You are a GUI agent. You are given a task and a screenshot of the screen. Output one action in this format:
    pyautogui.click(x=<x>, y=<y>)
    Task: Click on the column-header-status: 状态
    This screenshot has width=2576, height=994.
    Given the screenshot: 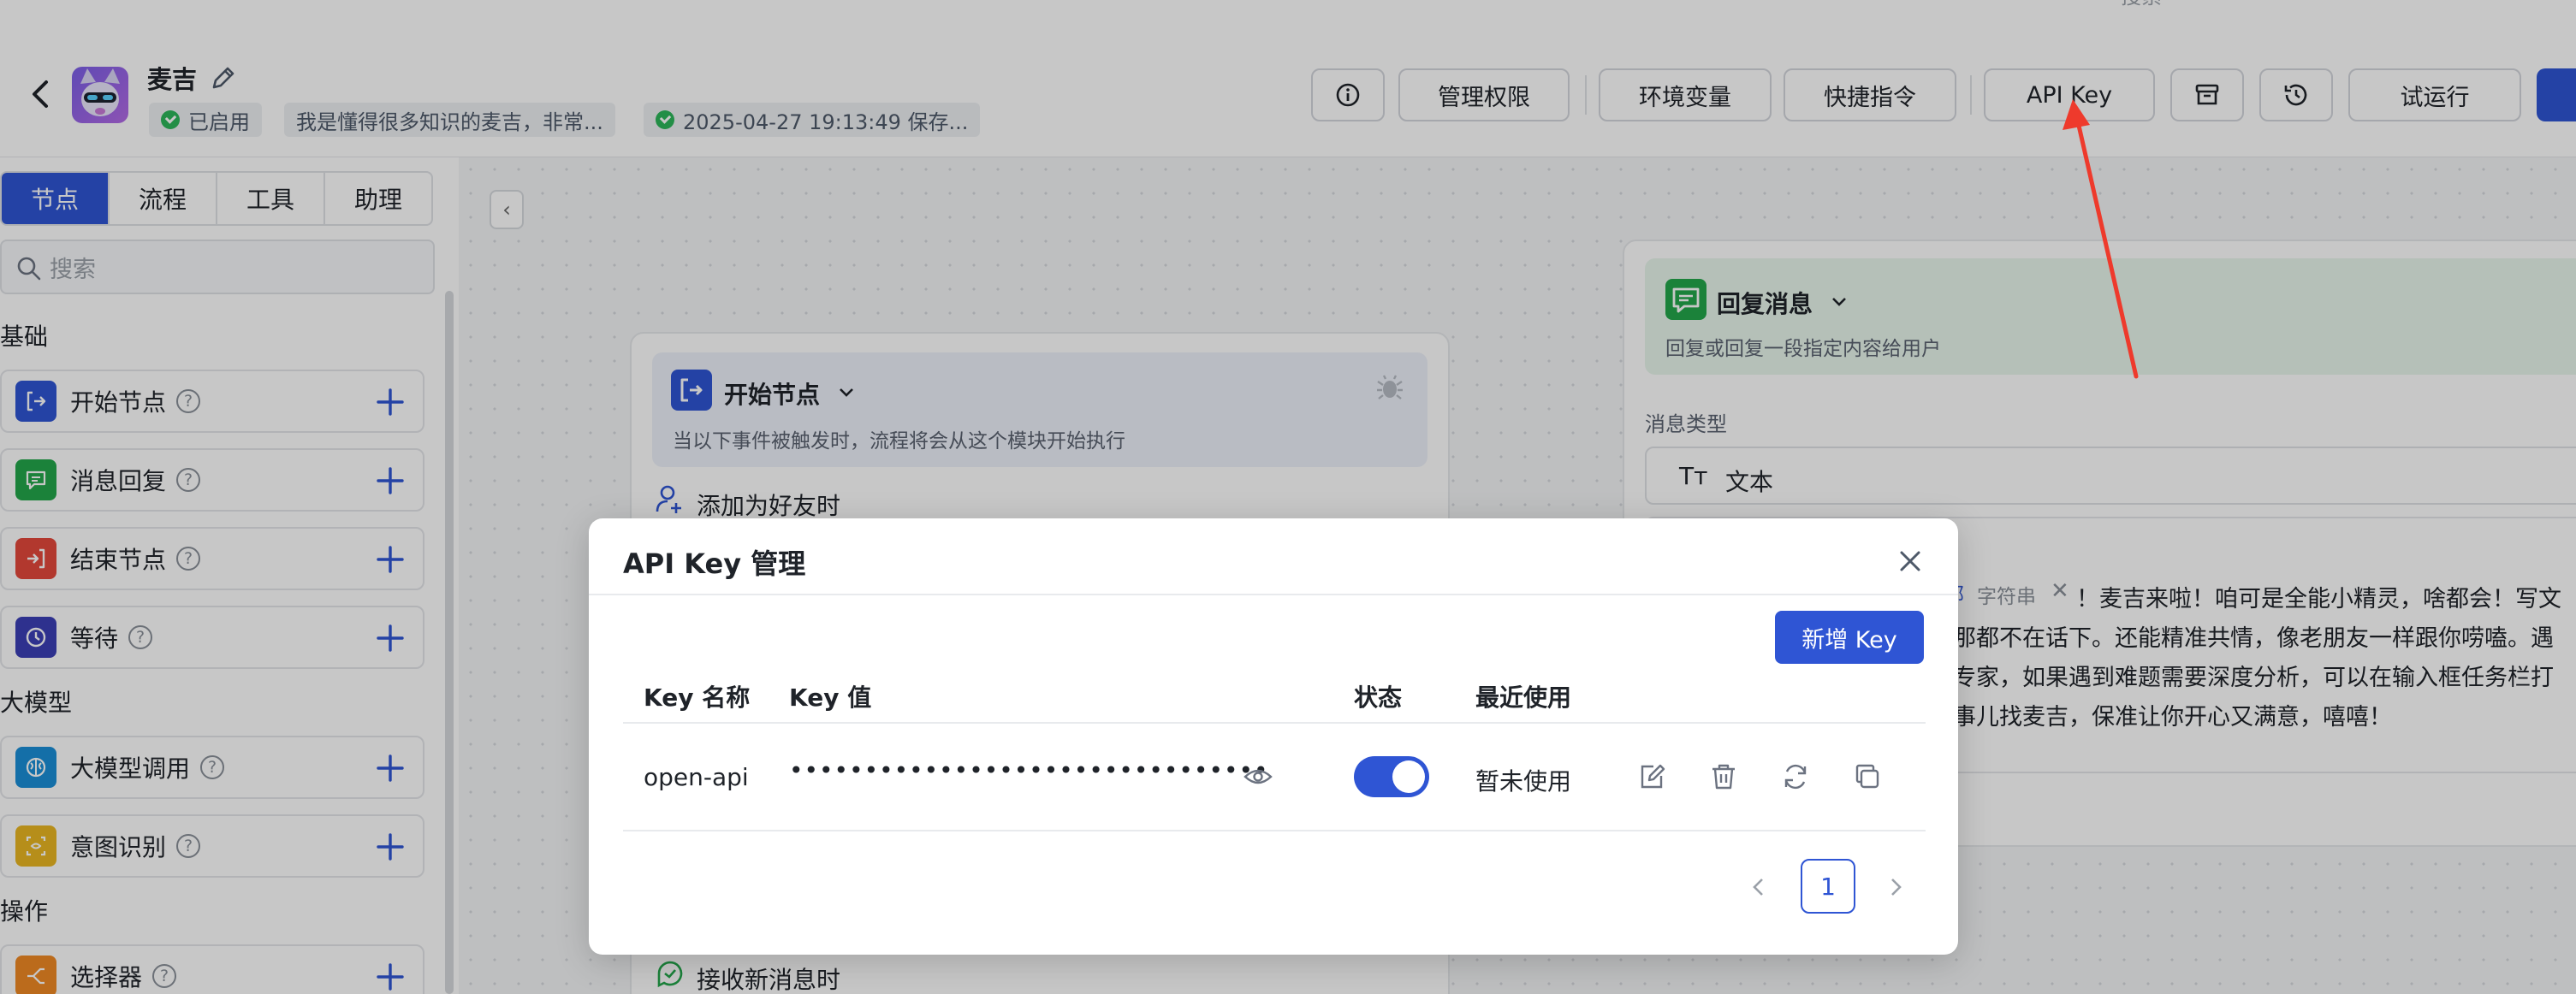 What is the action you would take?
    pyautogui.click(x=1378, y=697)
    